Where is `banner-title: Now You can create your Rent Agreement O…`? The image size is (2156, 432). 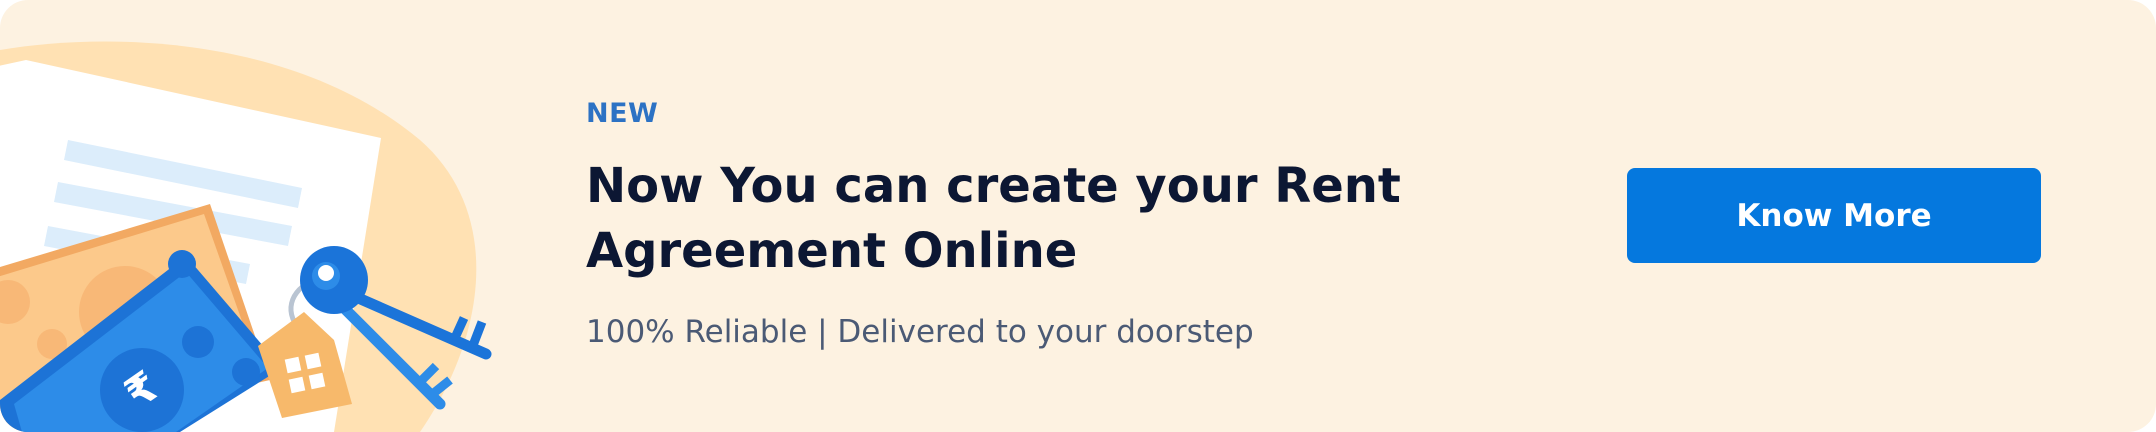 banner-title: Now You can create your Rent Agreement O… is located at coordinates (993, 218).